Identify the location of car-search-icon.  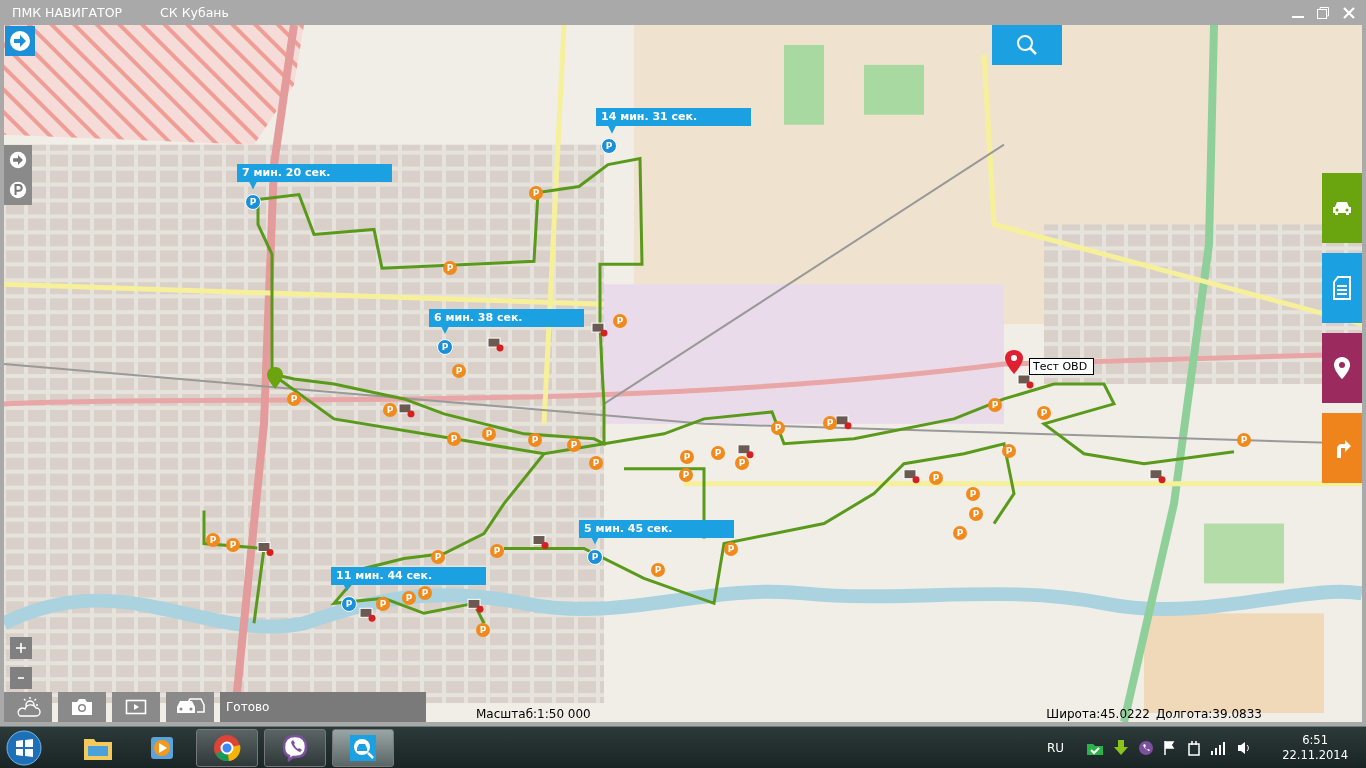
(363, 747).